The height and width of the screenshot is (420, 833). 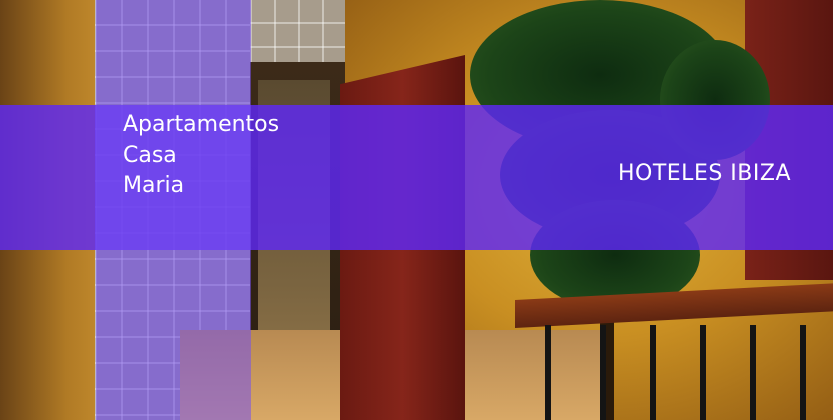 I want to click on title-line: Maria, so click(x=154, y=185).